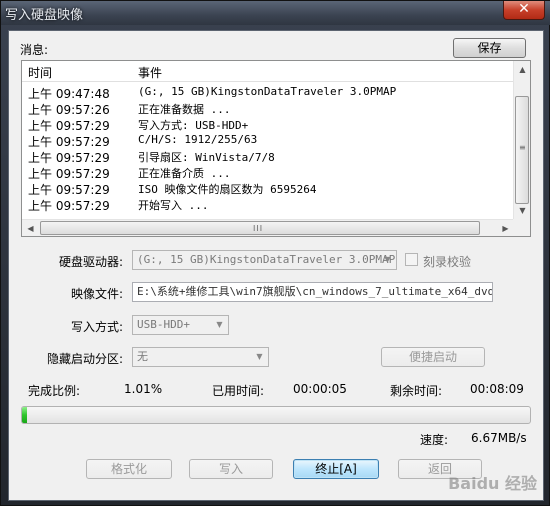 This screenshot has height=506, width=550. What do you see at coordinates (142, 356) in the screenshot?
I see `hidden-partition-value: 无` at bounding box center [142, 356].